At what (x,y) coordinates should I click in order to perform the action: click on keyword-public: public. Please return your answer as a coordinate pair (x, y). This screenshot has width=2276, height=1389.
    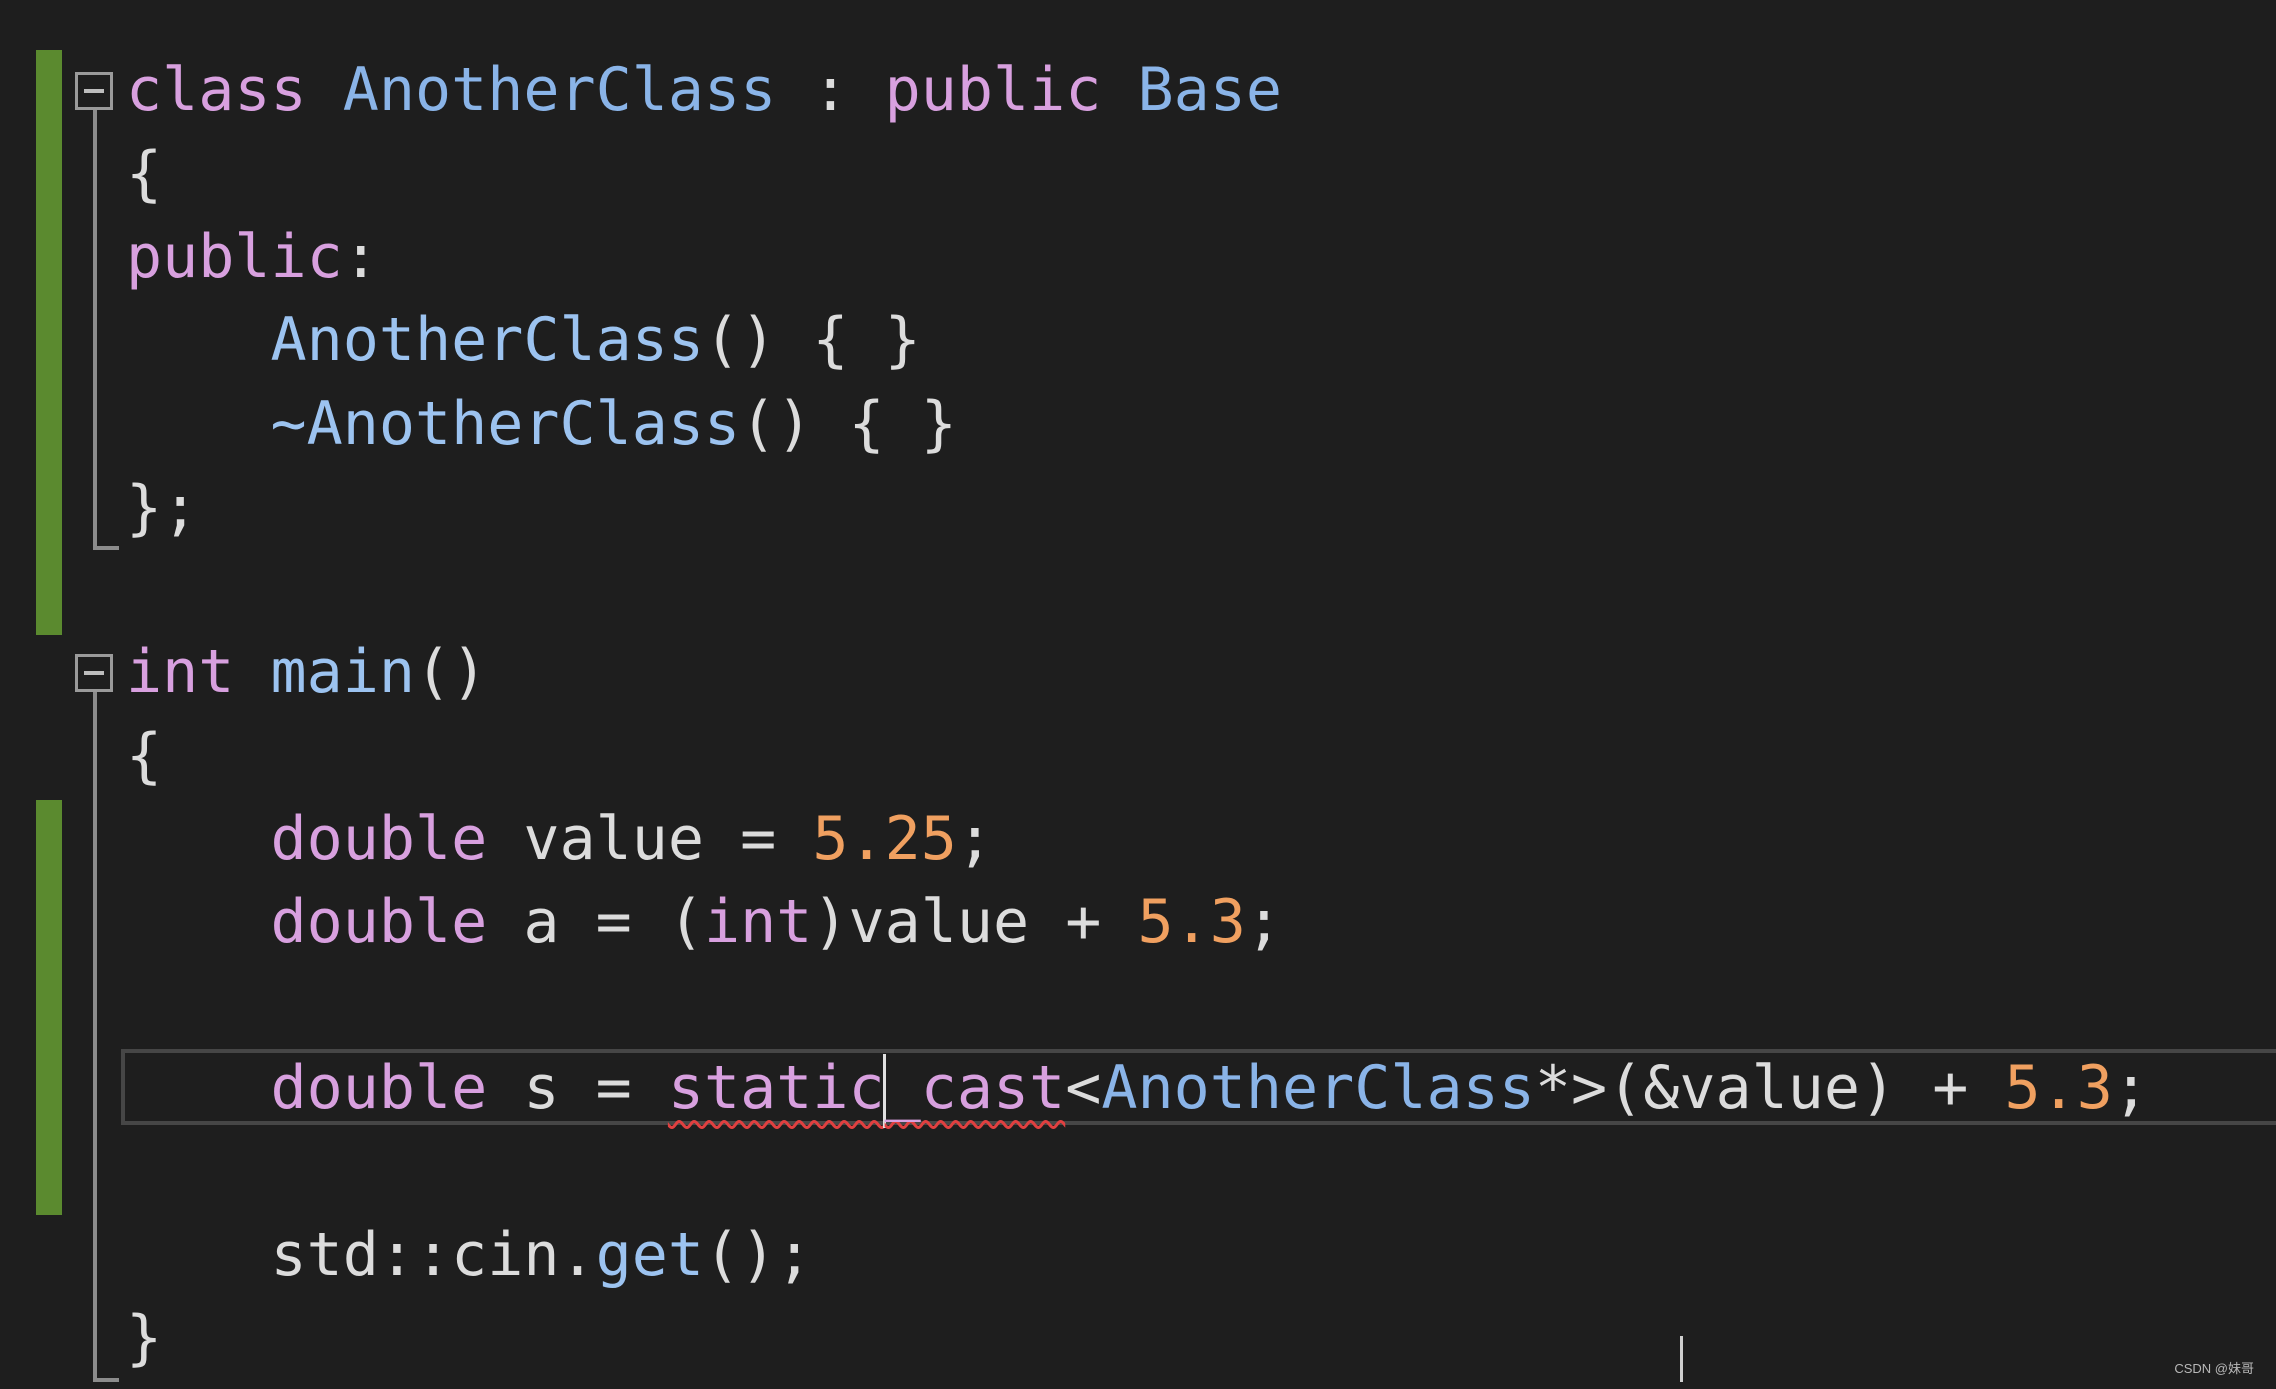
    Looking at the image, I should click on (993, 90).